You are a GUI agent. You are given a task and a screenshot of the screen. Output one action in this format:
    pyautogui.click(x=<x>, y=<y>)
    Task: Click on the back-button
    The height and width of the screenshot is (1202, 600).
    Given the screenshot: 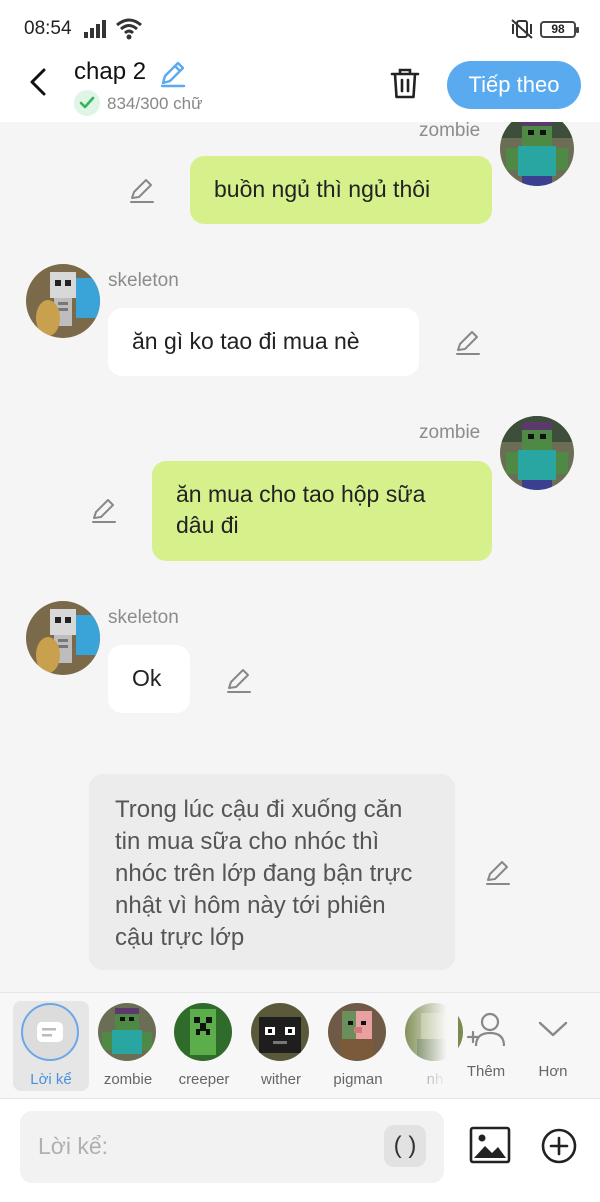 What is the action you would take?
    pyautogui.click(x=38, y=82)
    